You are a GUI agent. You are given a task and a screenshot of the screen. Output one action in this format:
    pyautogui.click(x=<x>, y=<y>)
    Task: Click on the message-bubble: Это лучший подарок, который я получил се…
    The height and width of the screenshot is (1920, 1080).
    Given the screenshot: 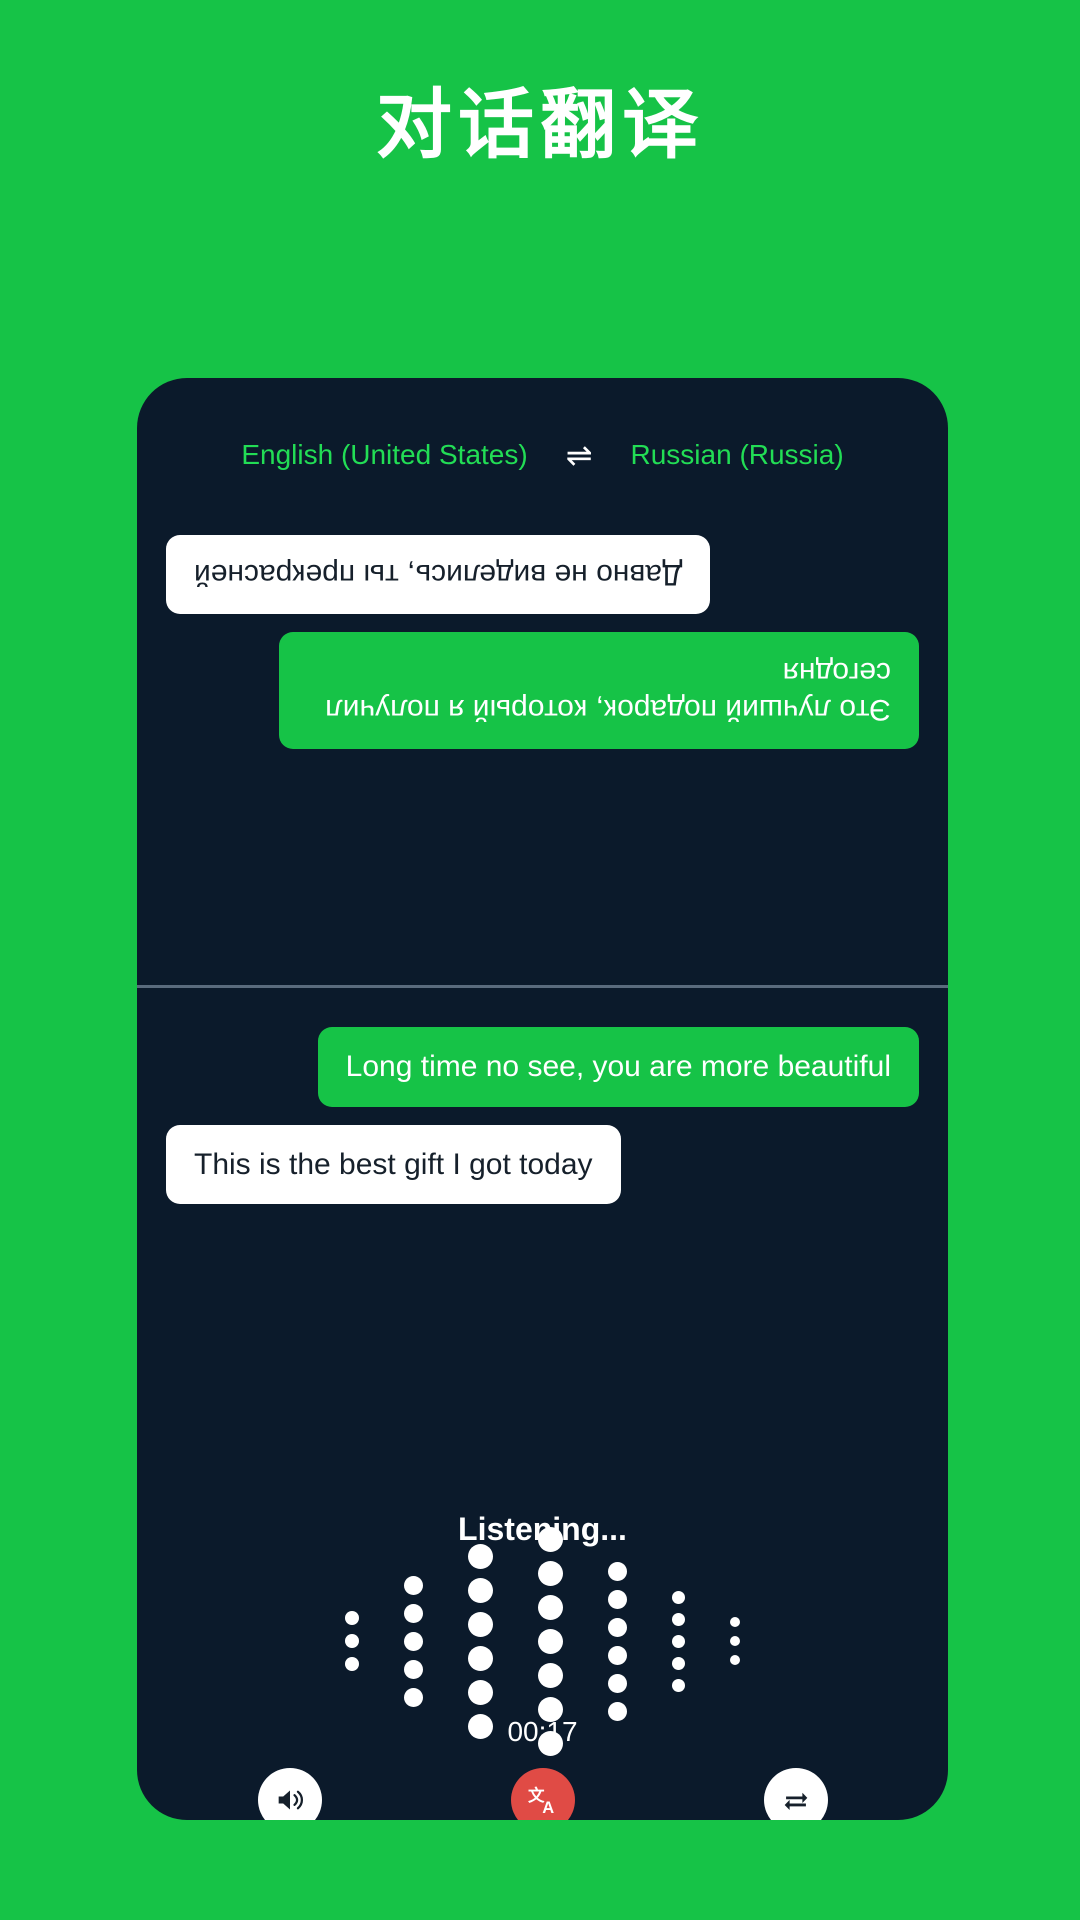 What is the action you would take?
    pyautogui.click(x=599, y=691)
    